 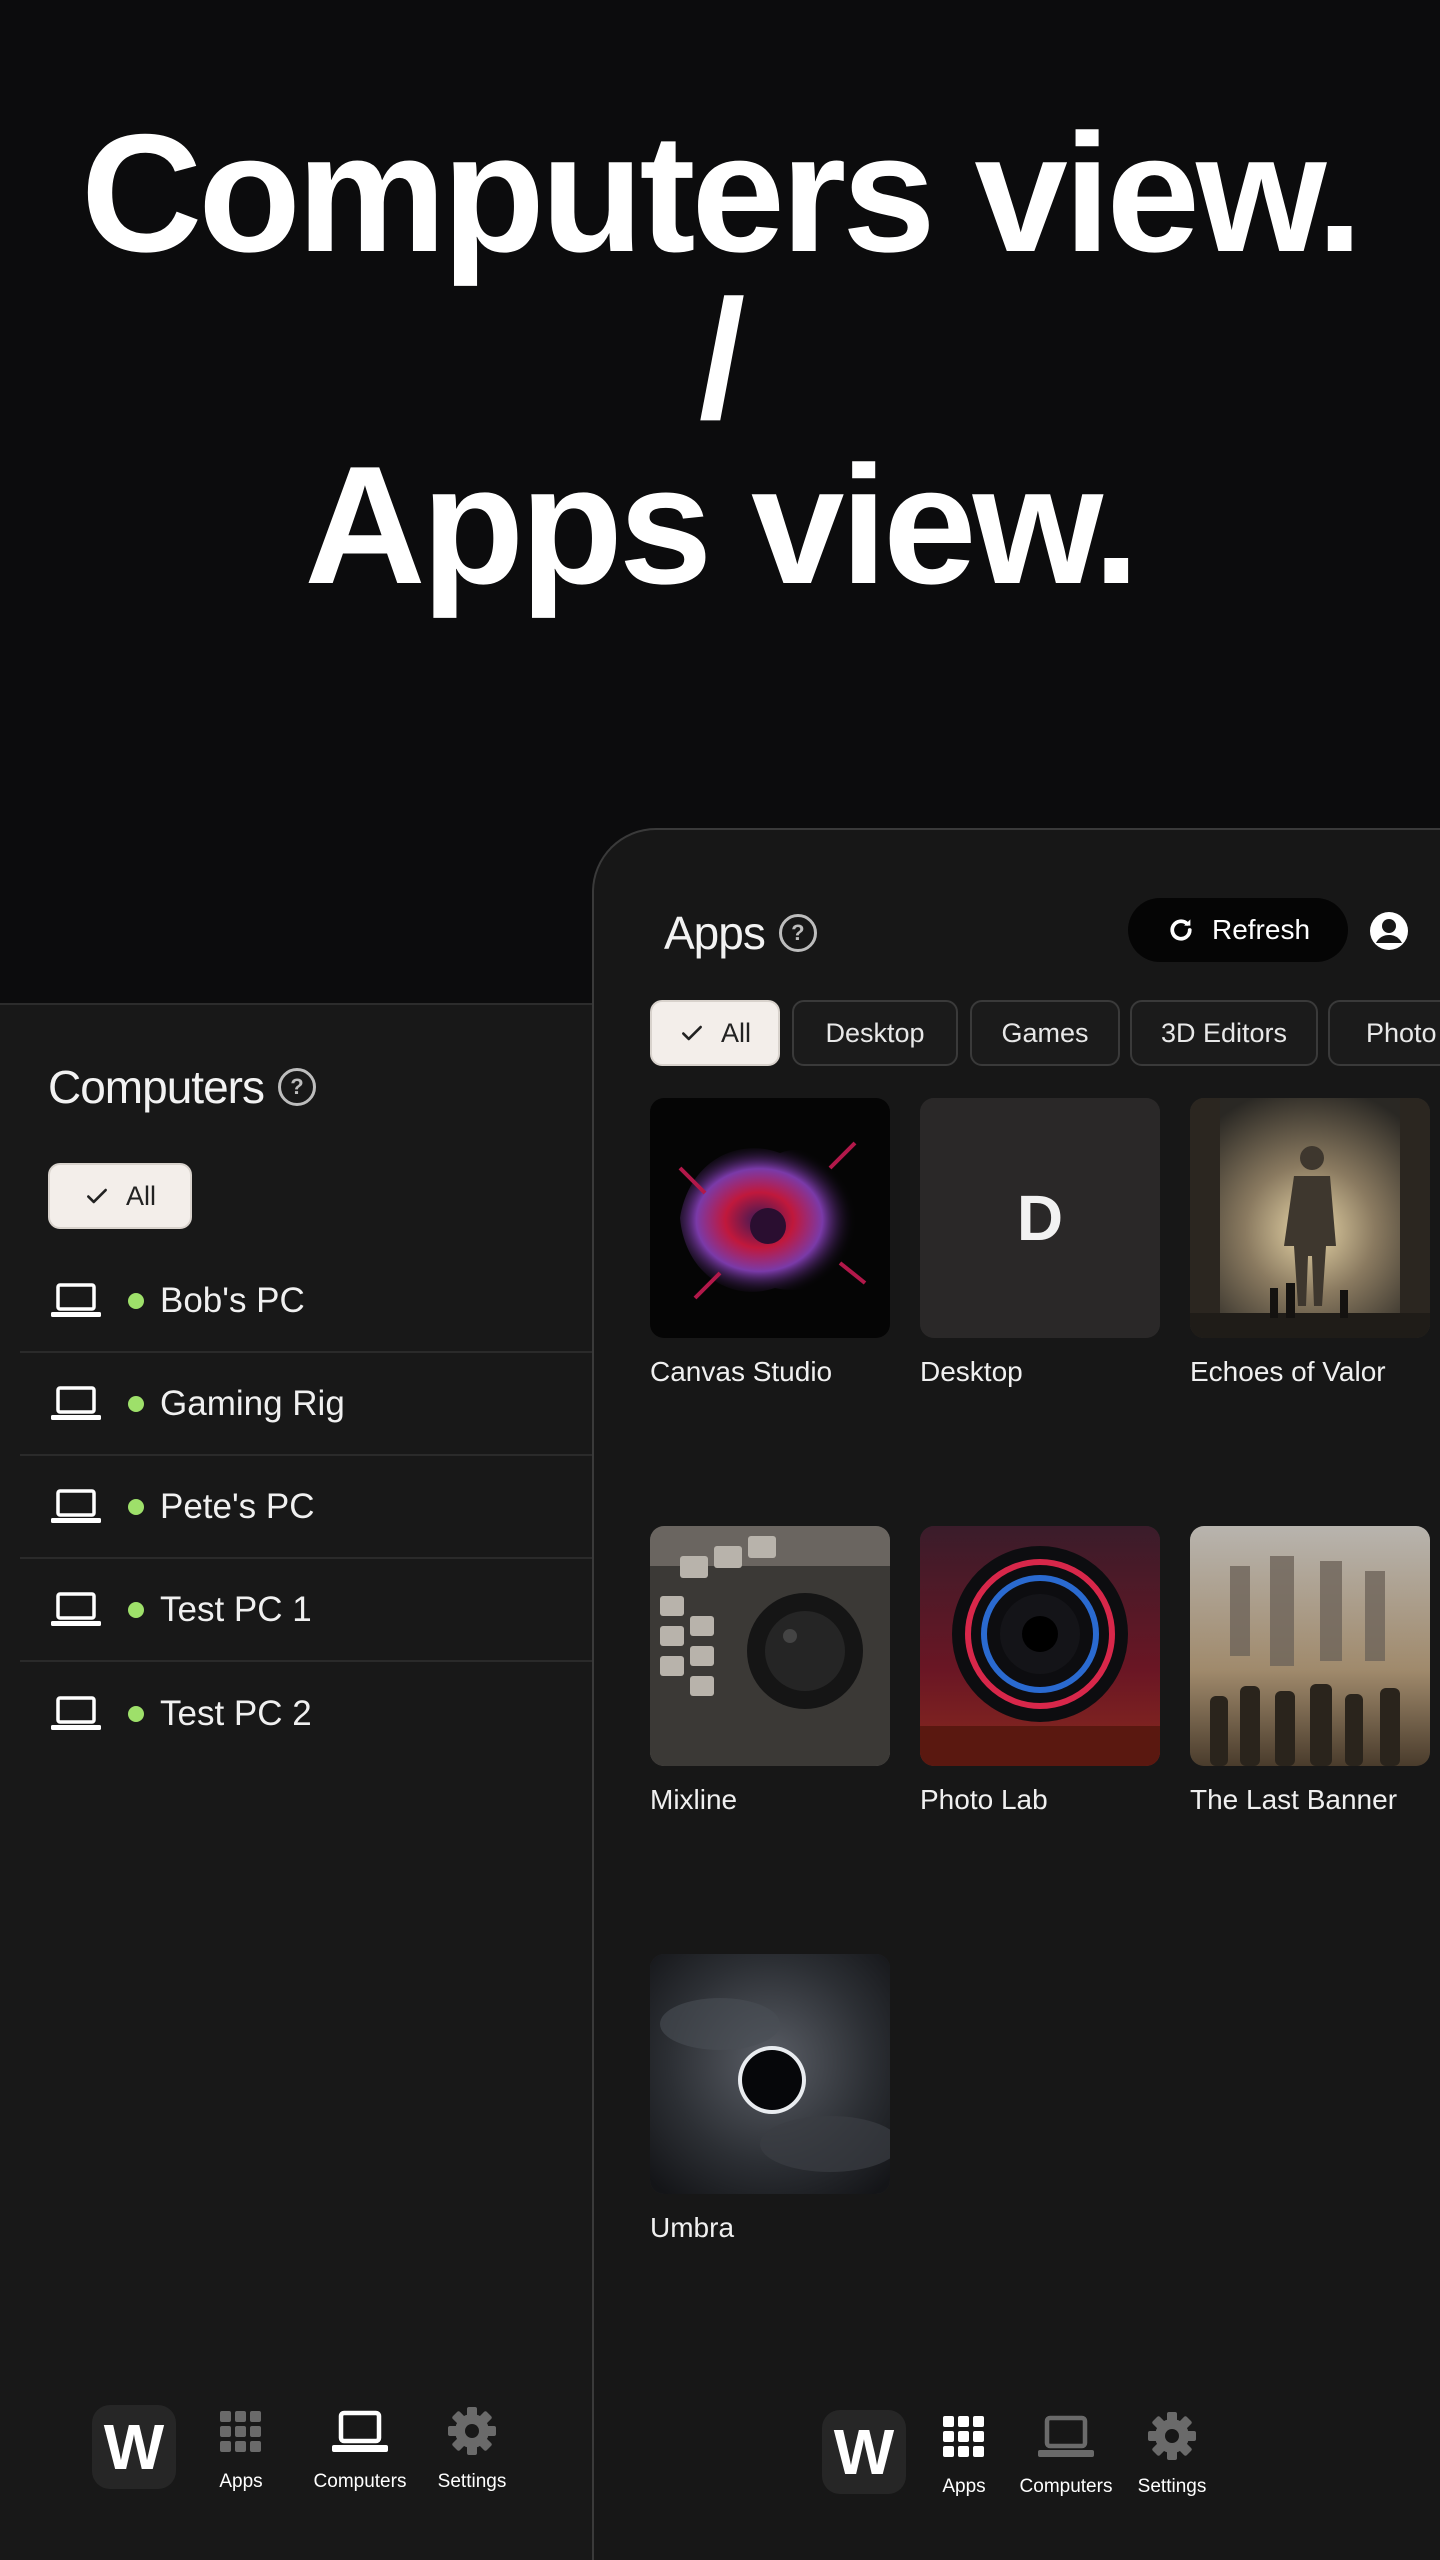 What do you see at coordinates (1181, 930) in the screenshot?
I see `refresh-icon` at bounding box center [1181, 930].